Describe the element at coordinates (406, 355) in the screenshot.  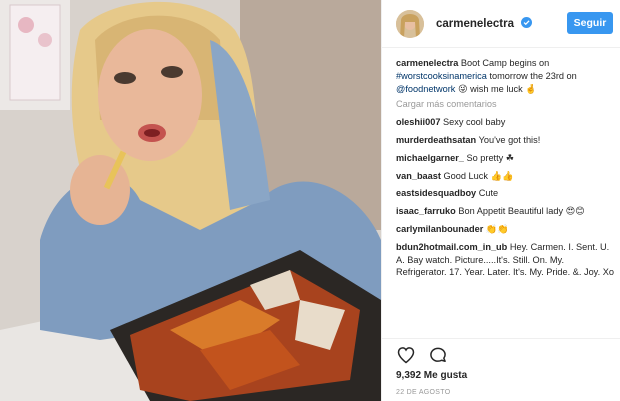
I see `heart-icon` at that location.